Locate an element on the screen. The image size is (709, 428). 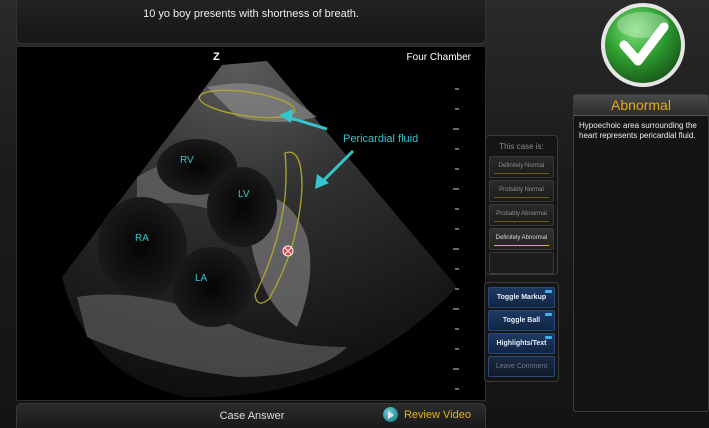
case-answer-bar: Case Answer Review Video is located at coordinates (251, 415).